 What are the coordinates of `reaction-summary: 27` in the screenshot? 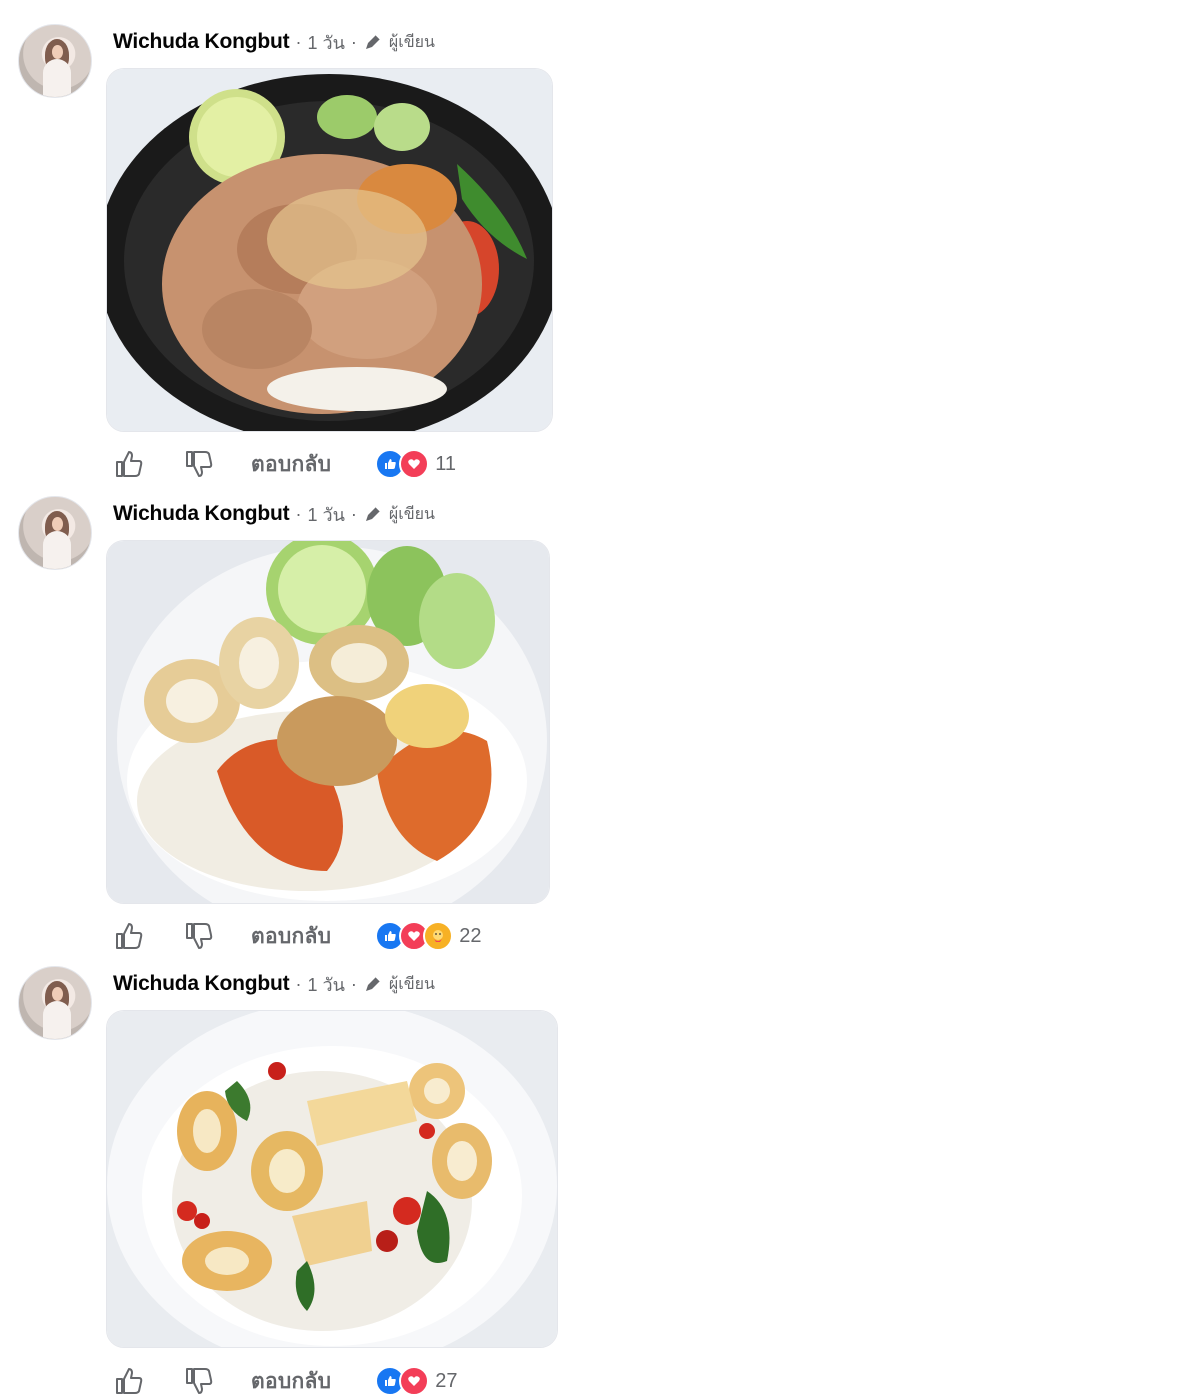 It's located at (416, 1381).